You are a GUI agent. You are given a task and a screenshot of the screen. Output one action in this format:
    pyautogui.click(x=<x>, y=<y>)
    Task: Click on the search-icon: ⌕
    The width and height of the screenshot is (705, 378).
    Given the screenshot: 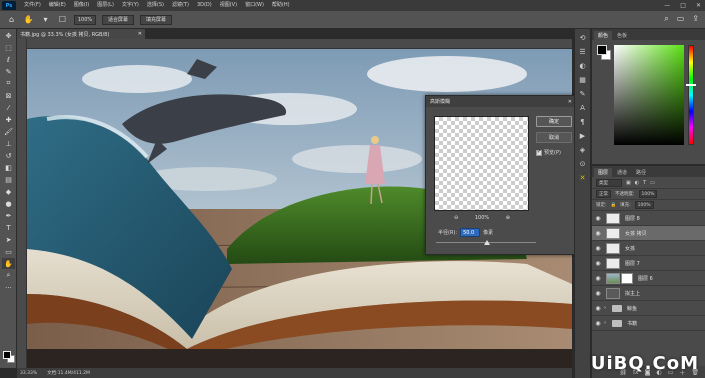 What is the action you would take?
    pyautogui.click(x=666, y=19)
    